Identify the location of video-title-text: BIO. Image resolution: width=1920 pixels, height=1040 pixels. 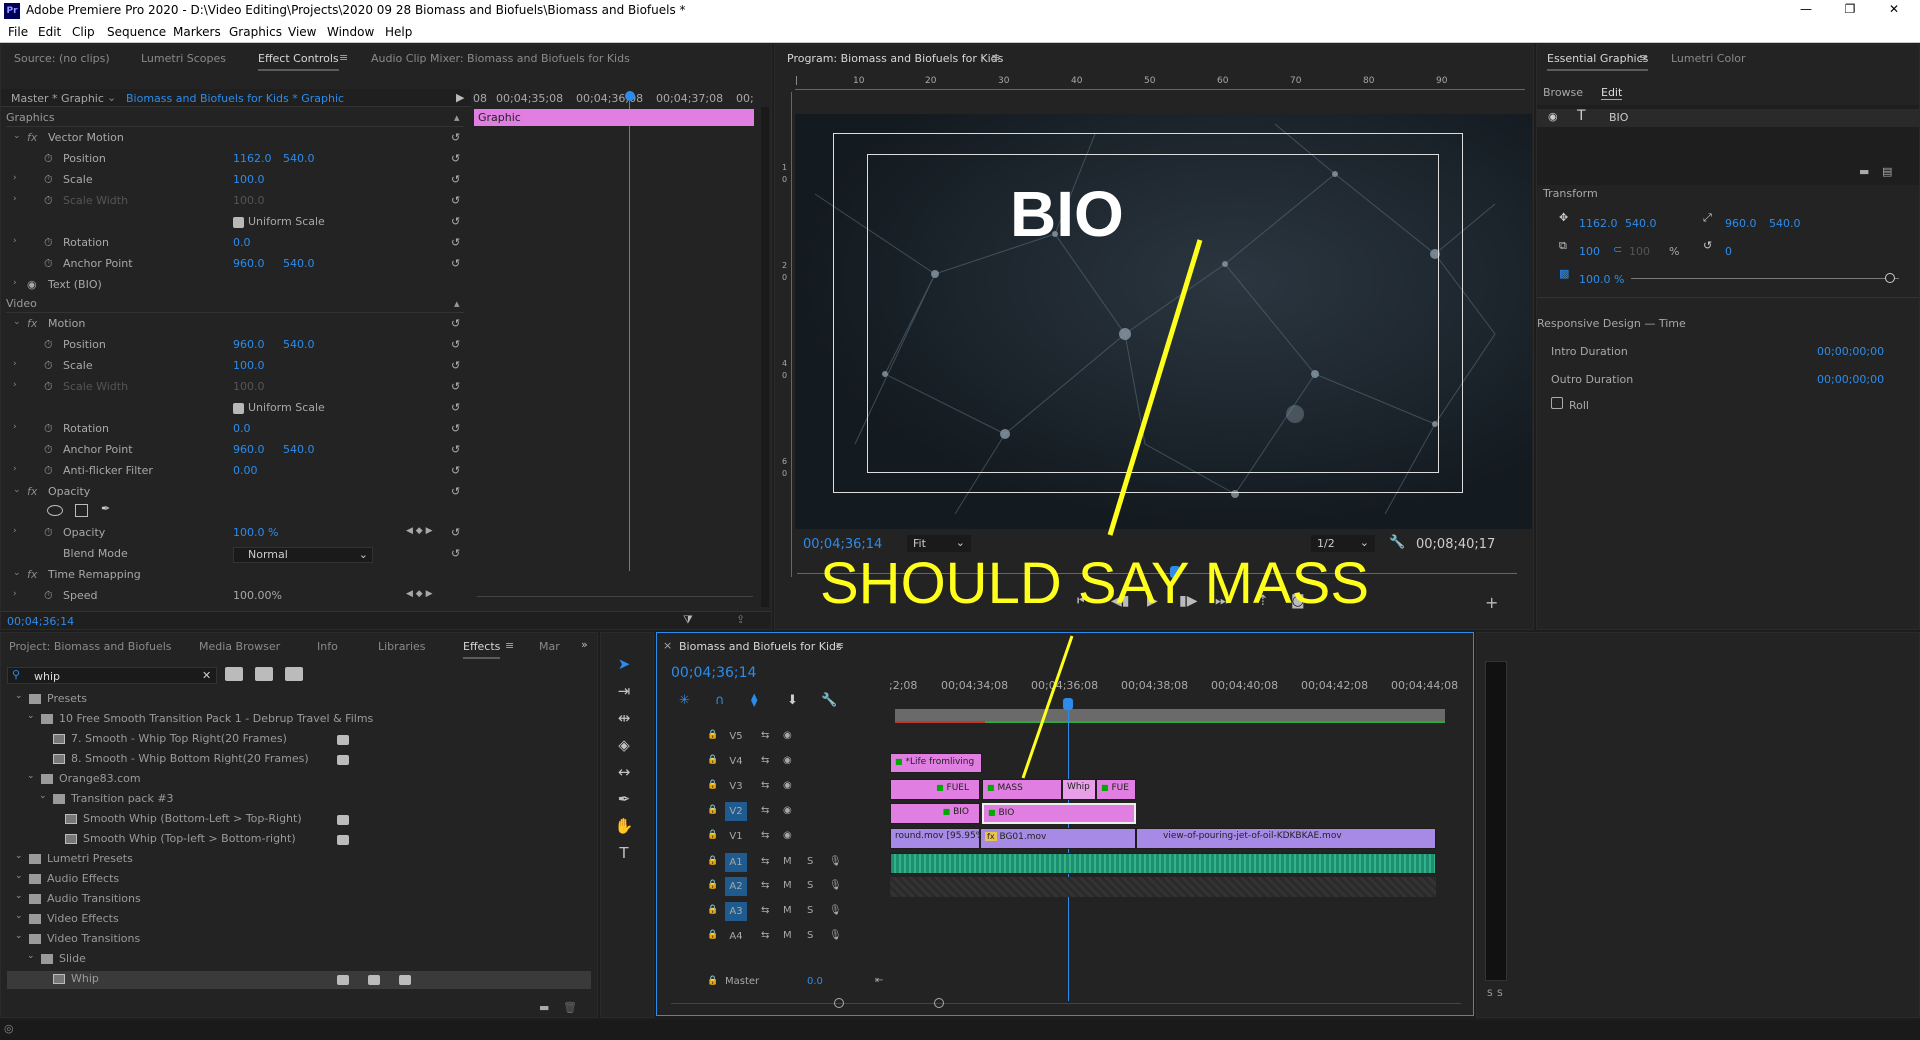
(1067, 214).